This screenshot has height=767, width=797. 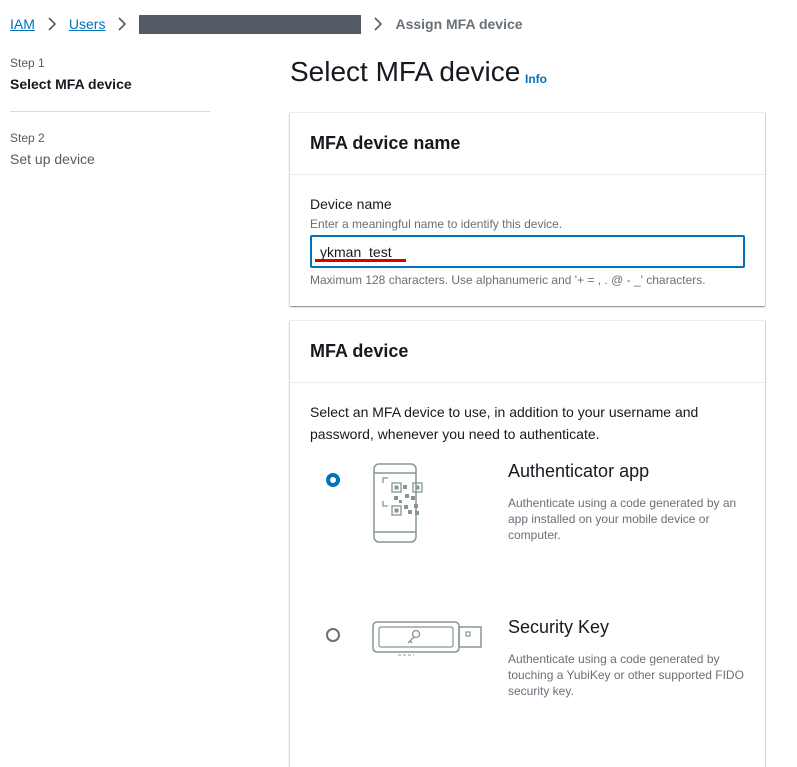 I want to click on breadcrumb-users-link: Users, so click(x=87, y=24).